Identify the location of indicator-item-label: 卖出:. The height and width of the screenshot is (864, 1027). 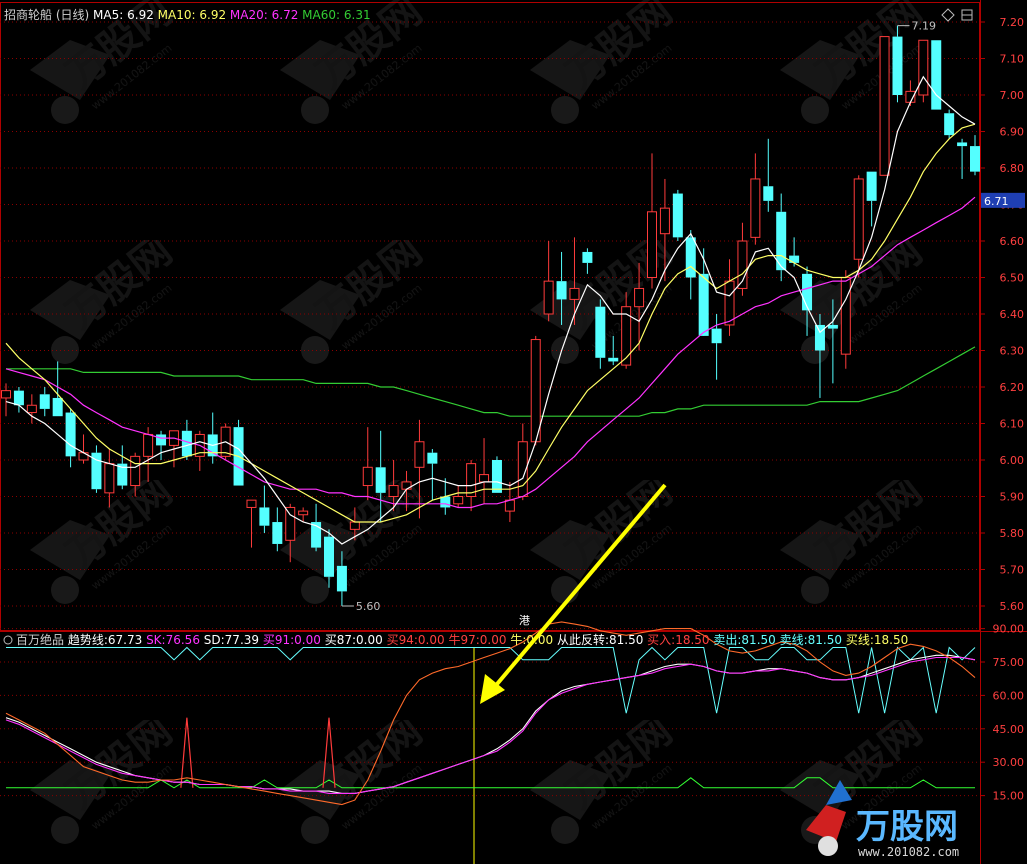
(727, 640).